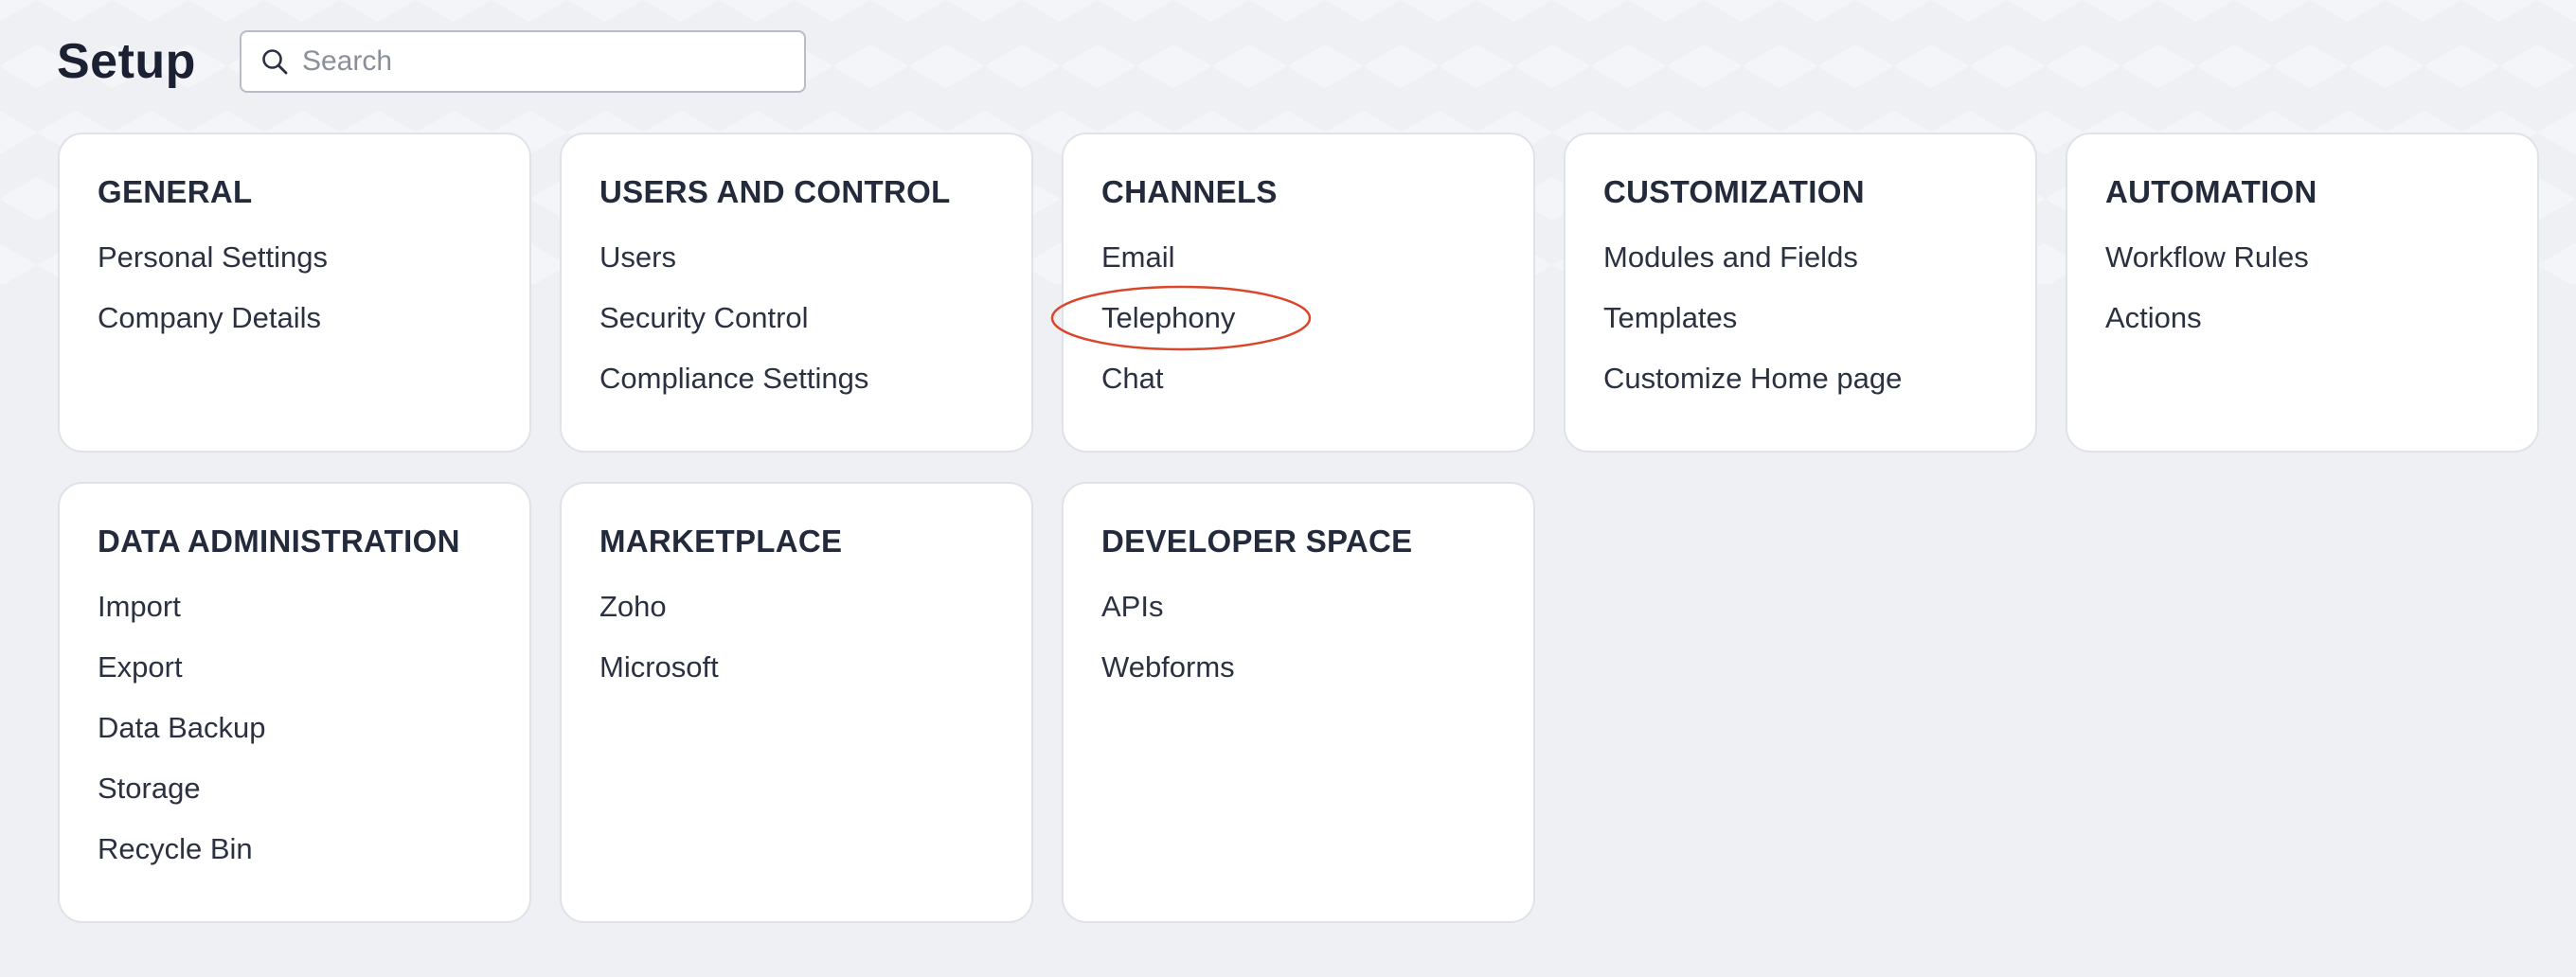  I want to click on search-box, so click(522, 61).